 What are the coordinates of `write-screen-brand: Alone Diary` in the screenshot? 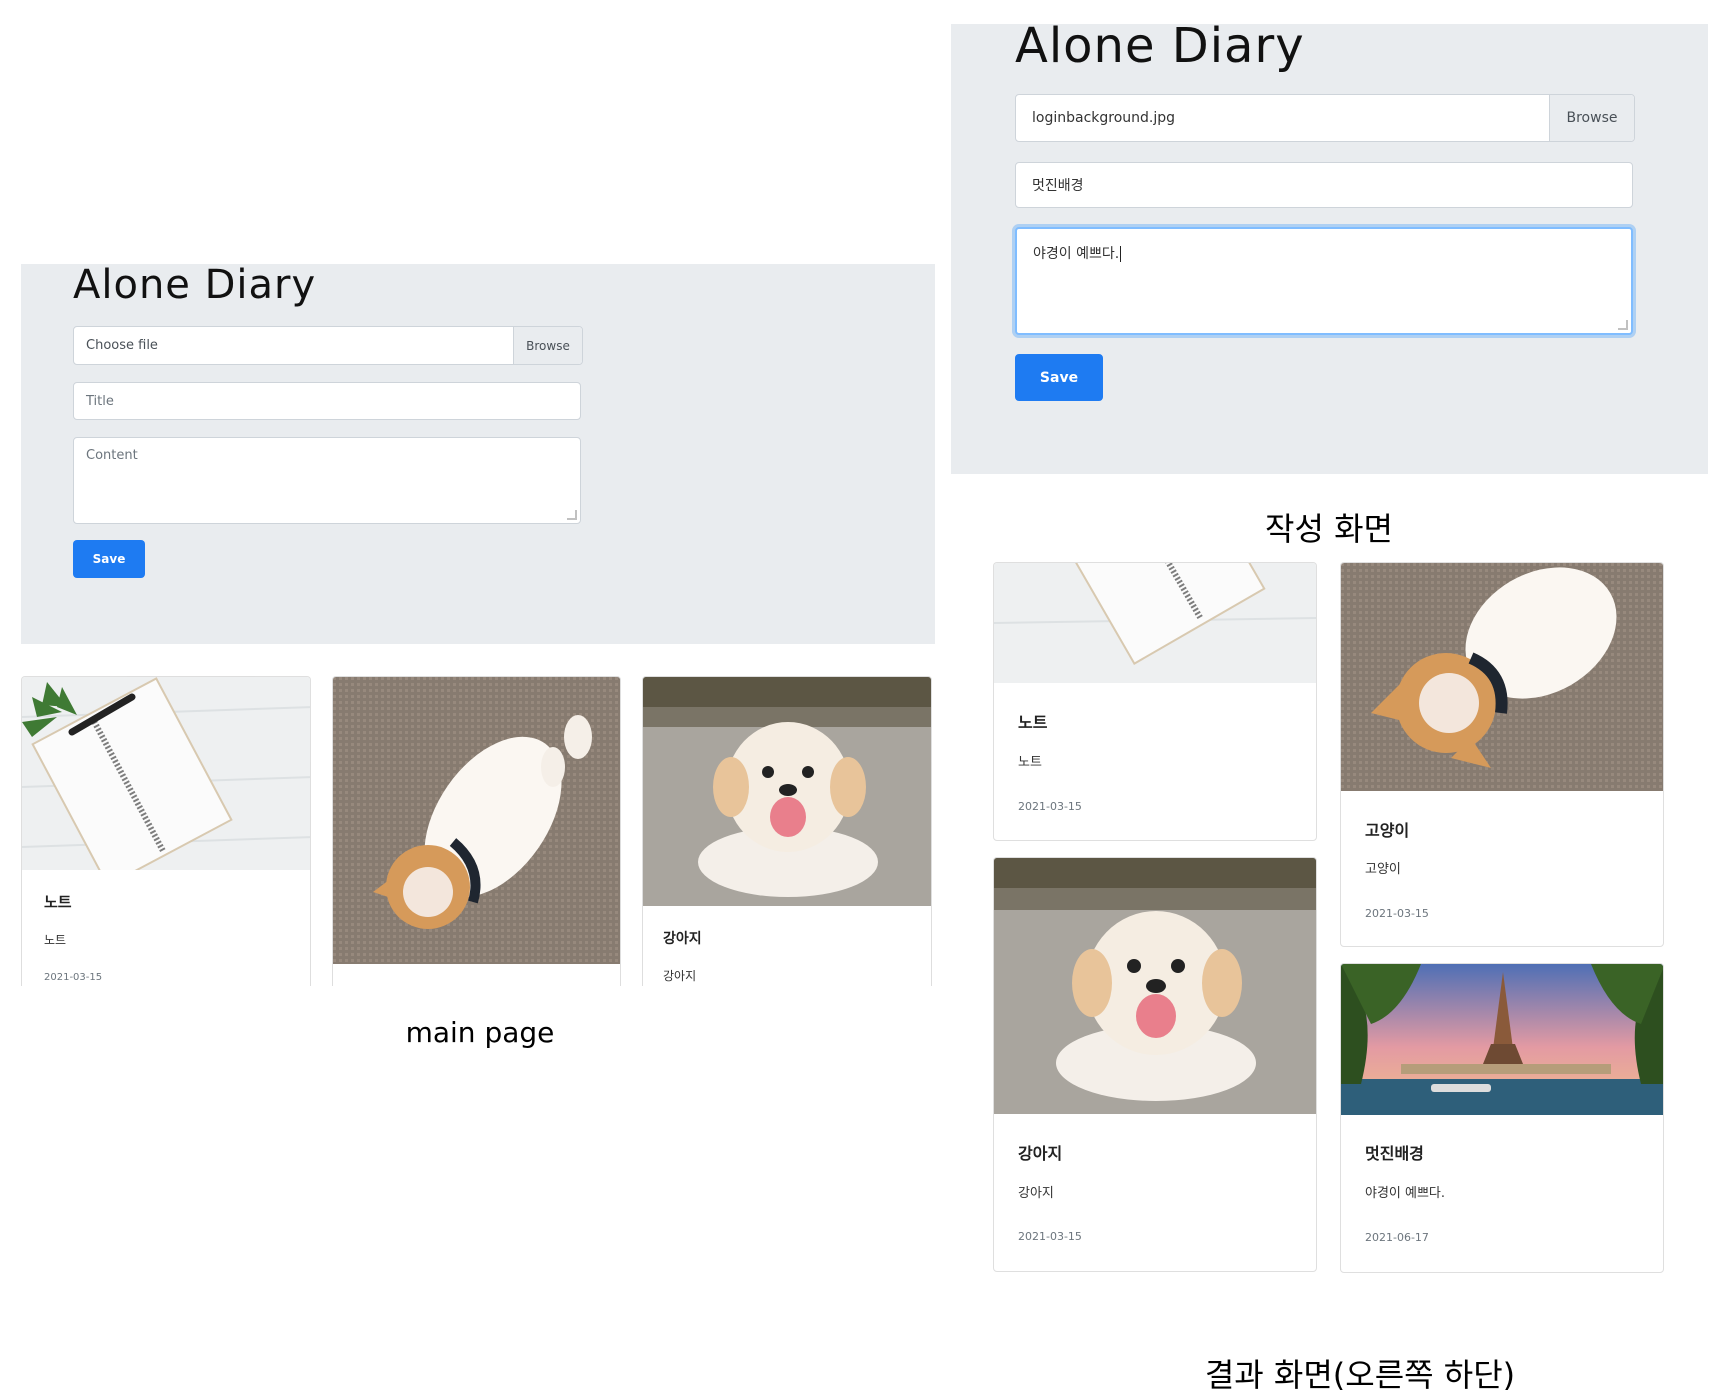 It's located at (1160, 46).